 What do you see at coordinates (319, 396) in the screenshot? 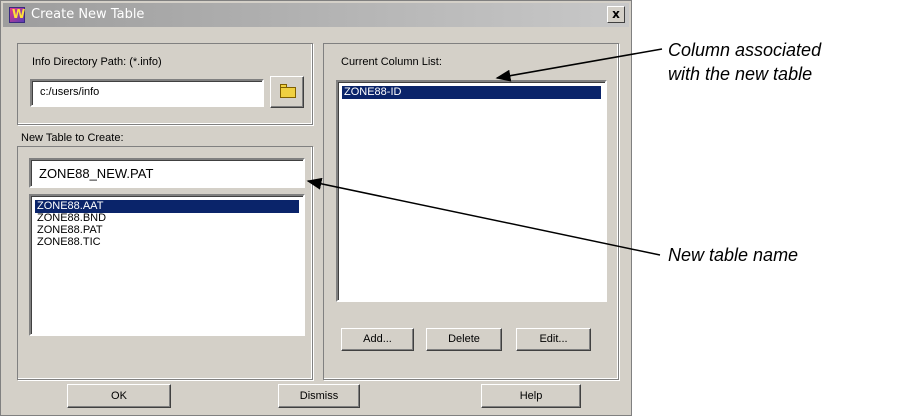
I see `dismiss-button: Dismiss` at bounding box center [319, 396].